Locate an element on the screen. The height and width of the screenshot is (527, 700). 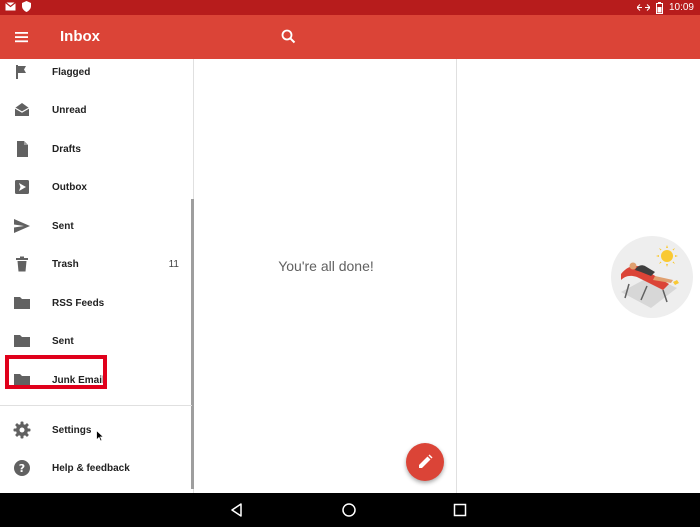
drawer-item-label: Unread is located at coordinates (69, 110).